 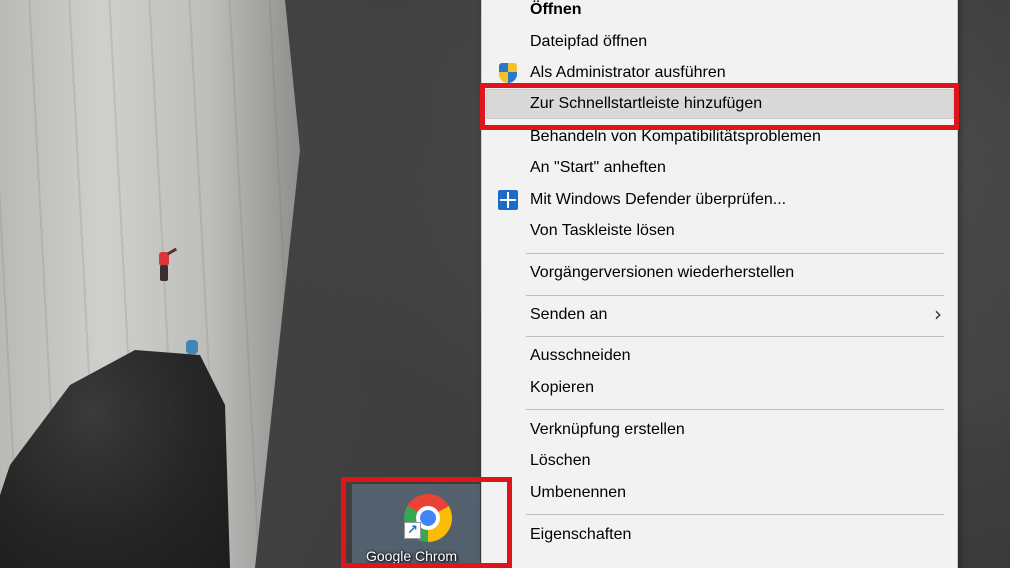 I want to click on chevron-right-icon: ›, so click(x=938, y=314).